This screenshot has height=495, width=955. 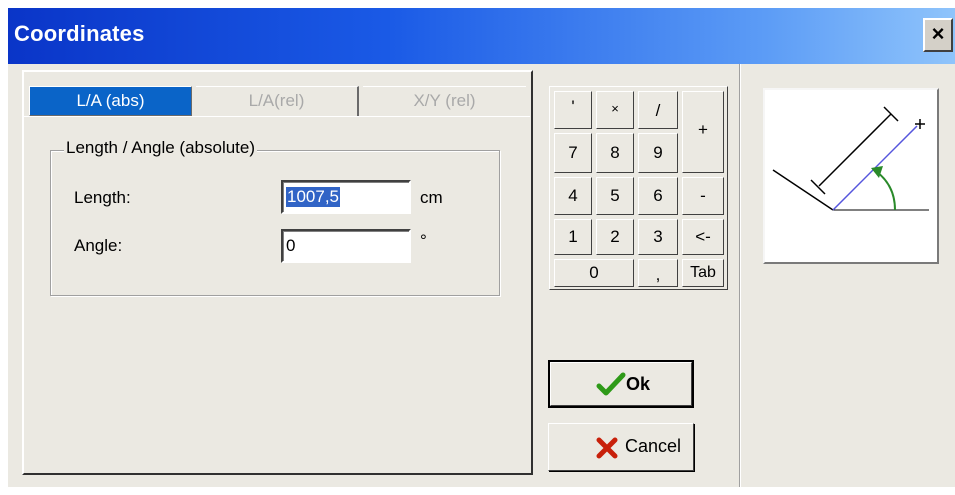 I want to click on key-2: 2, so click(x=615, y=237).